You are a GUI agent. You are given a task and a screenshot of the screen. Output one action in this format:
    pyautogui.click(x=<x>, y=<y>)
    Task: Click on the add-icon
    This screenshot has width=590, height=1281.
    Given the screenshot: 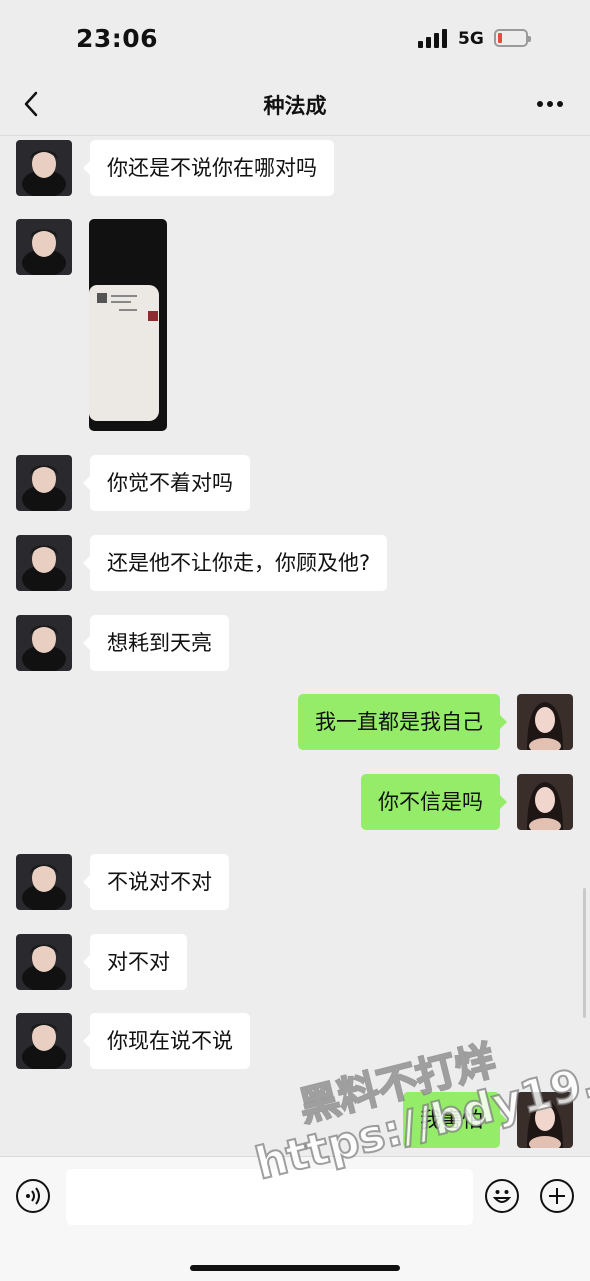 What is the action you would take?
    pyautogui.click(x=557, y=1196)
    